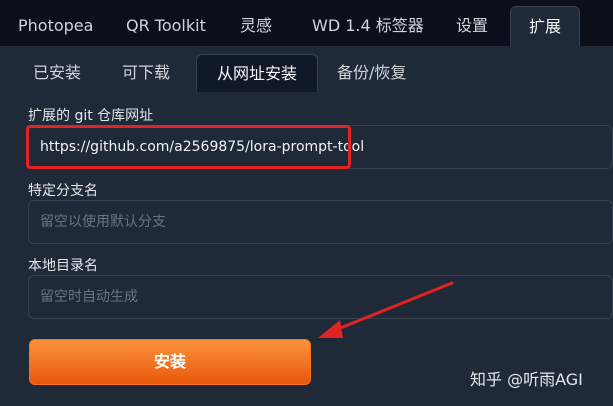 The height and width of the screenshot is (406, 613). What do you see at coordinates (472, 26) in the screenshot?
I see `tab-settings: 设置` at bounding box center [472, 26].